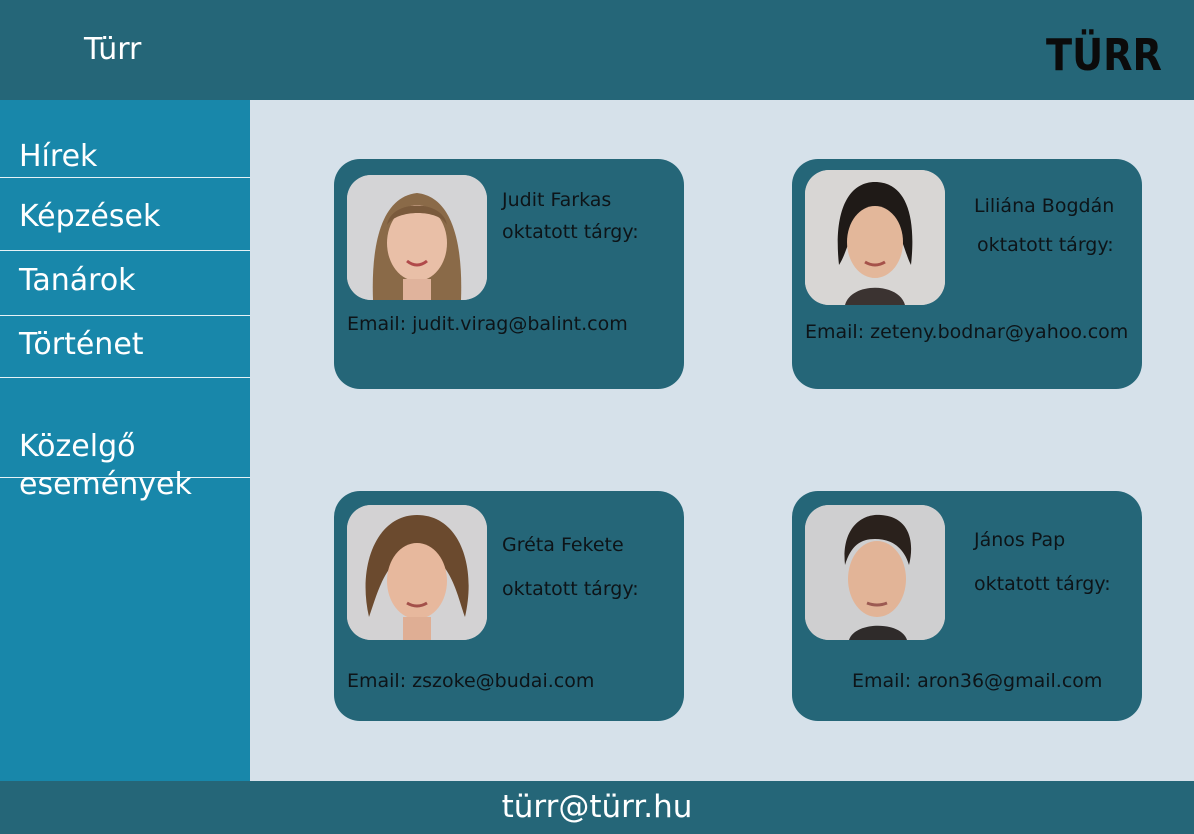 The image size is (1194, 834). I want to click on sidebar-item-kepzesek: Képzések, so click(125, 224).